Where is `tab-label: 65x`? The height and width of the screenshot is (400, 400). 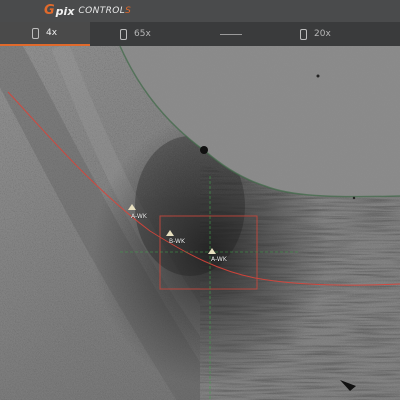
tab-label: 65x is located at coordinates (142, 34).